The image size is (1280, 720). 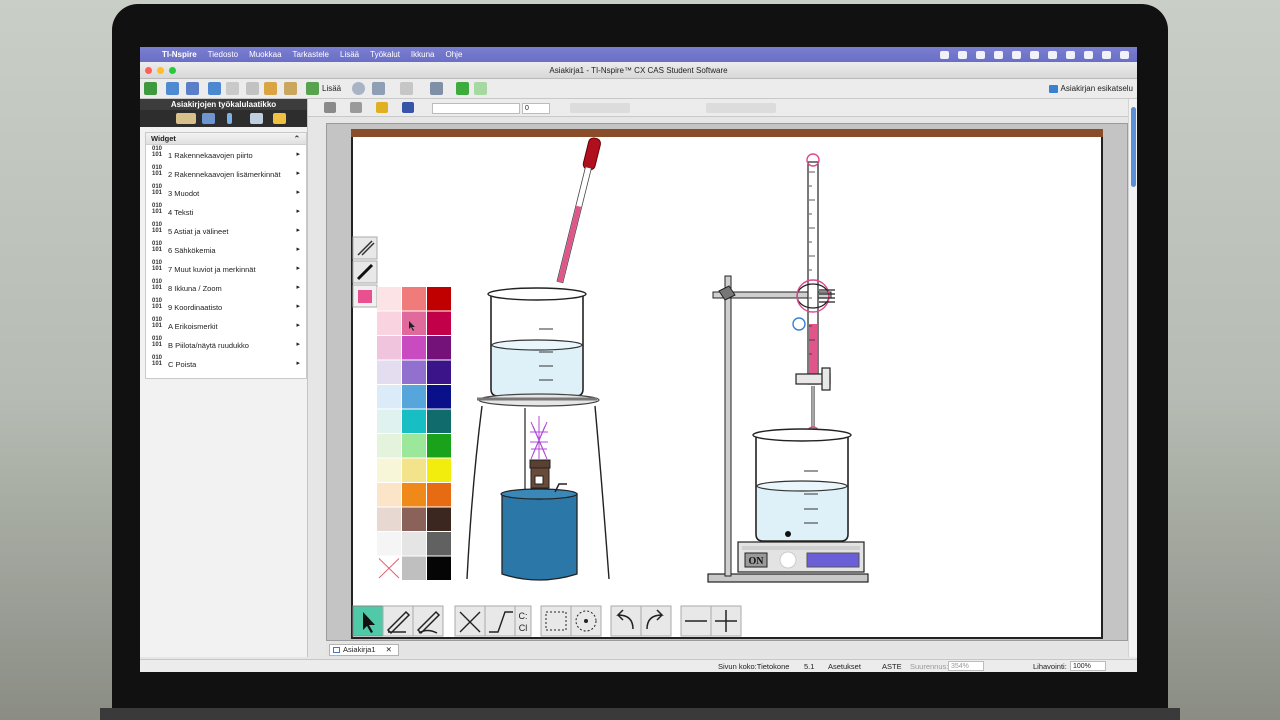 I want to click on widget-item: 010 101 C Poista ▸, so click(x=226, y=363).